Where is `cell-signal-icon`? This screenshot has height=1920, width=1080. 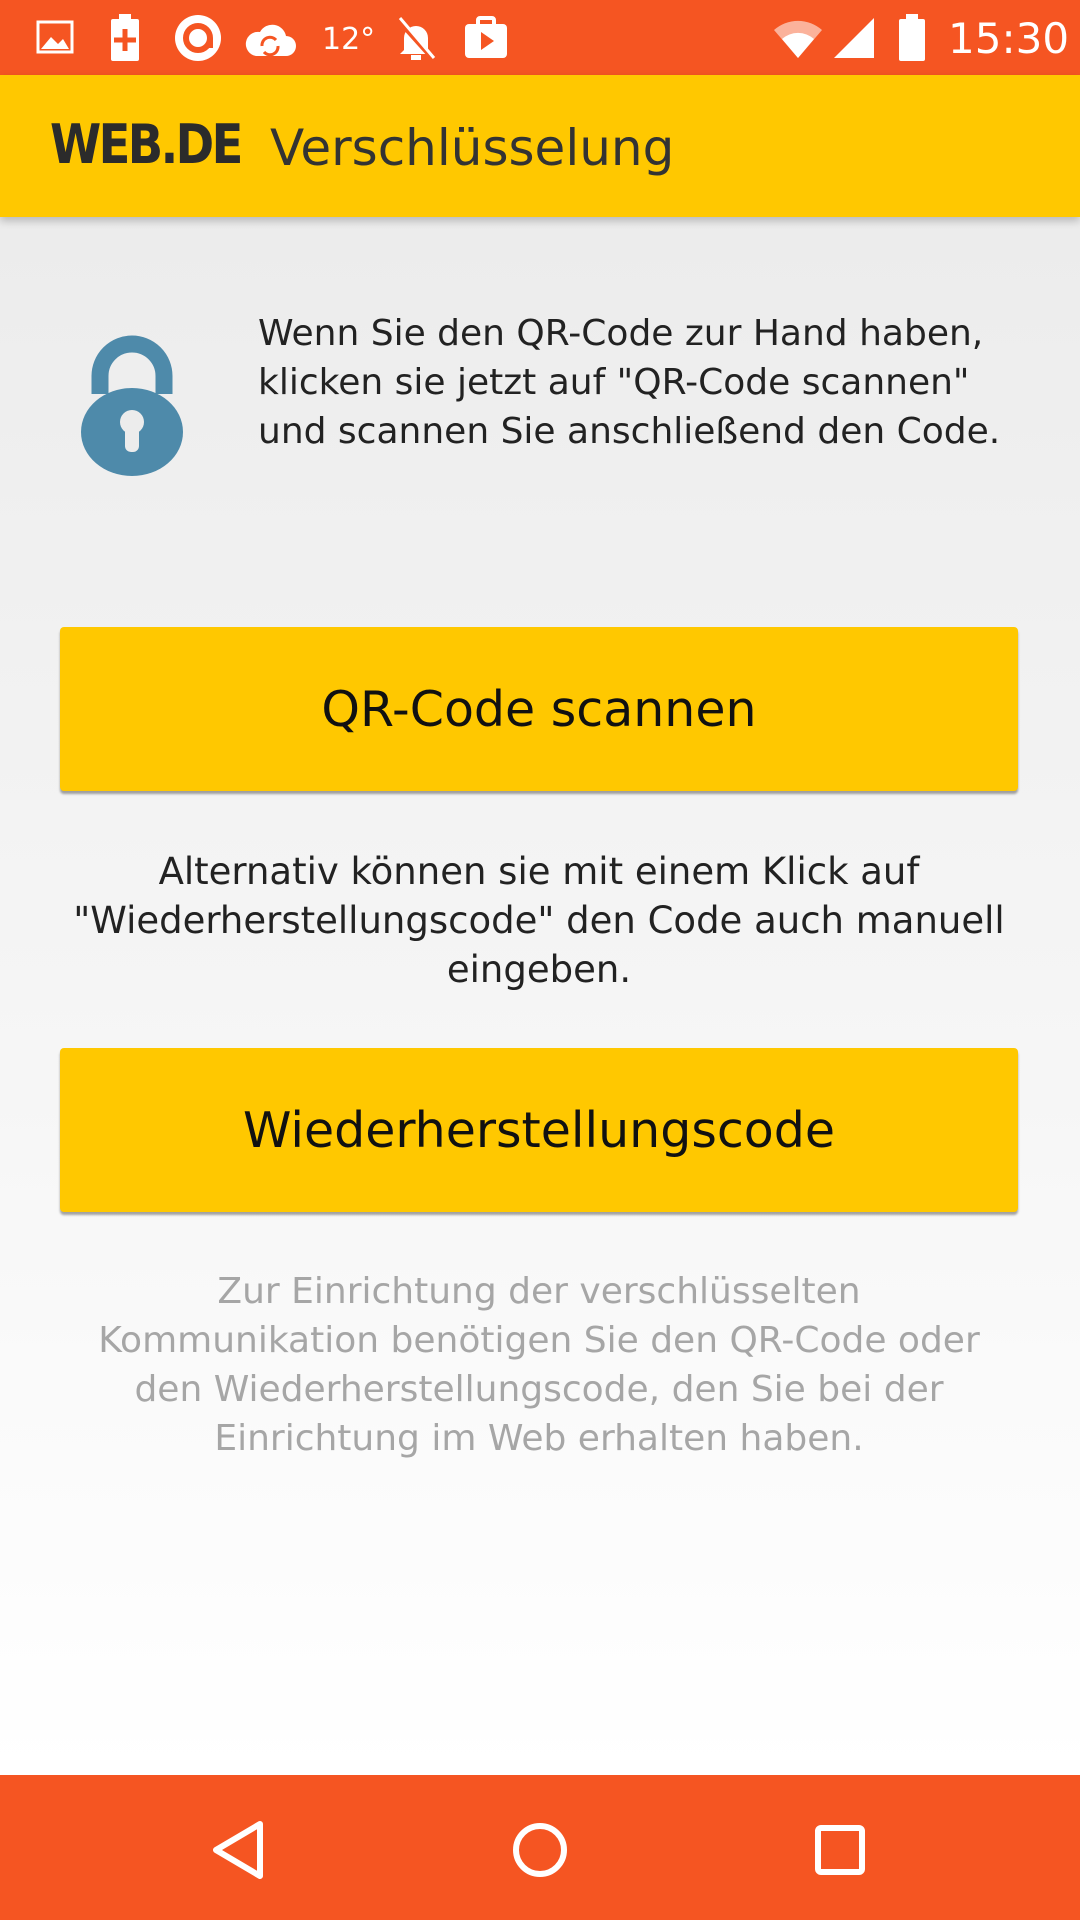
cell-signal-icon is located at coordinates (854, 38).